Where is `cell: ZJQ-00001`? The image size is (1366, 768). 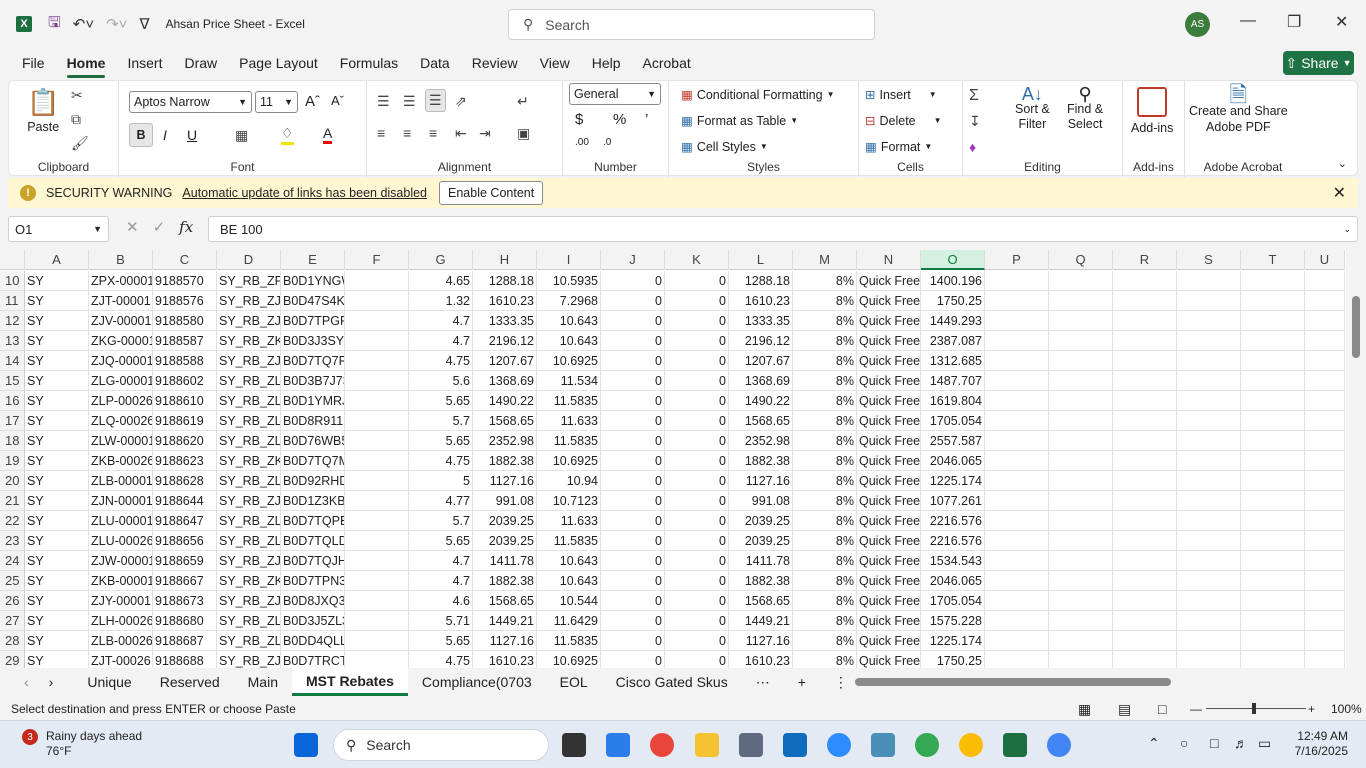
cell: ZJQ-00001 is located at coordinates (121, 361).